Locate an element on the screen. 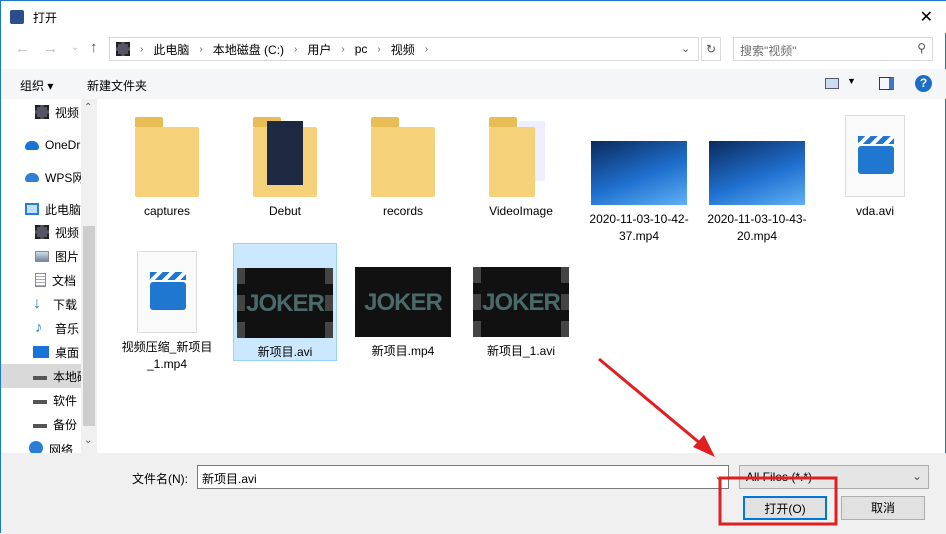  annotation-arrow is located at coordinates (653, 404).